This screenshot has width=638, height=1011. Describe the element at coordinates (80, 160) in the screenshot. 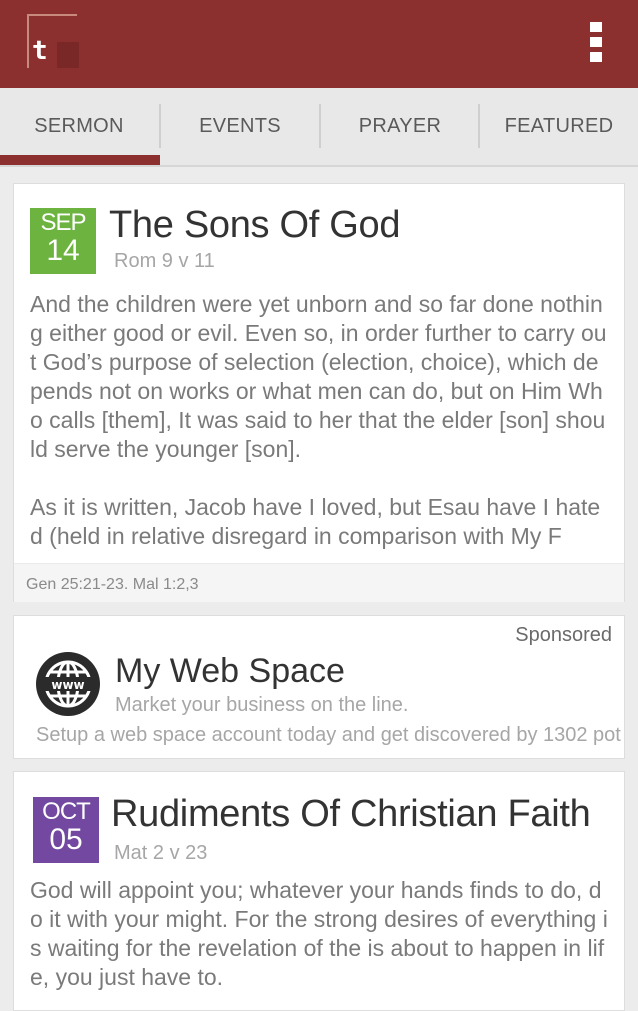

I see `active-tab-indicator` at that location.